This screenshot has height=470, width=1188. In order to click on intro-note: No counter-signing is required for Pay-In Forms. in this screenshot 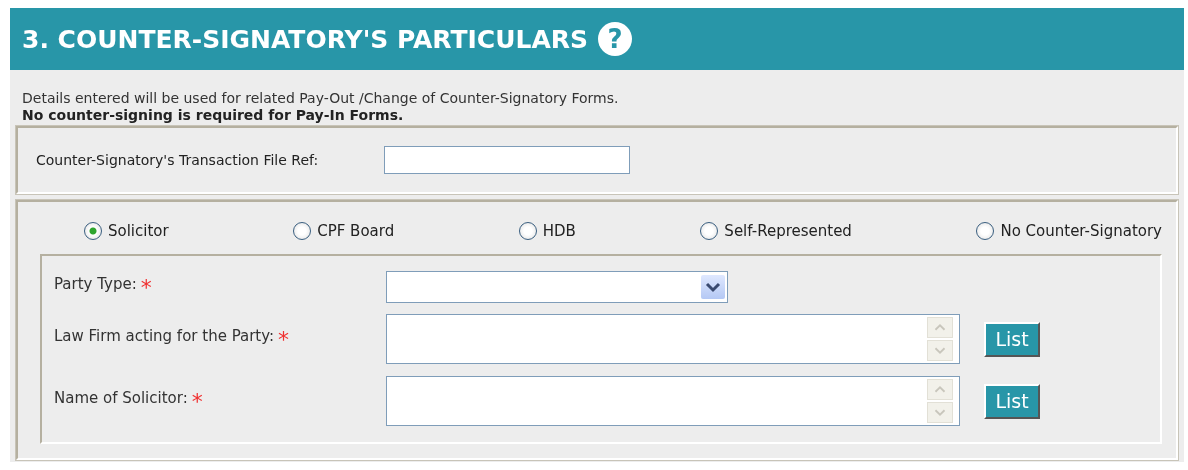, I will do `click(213, 115)`.